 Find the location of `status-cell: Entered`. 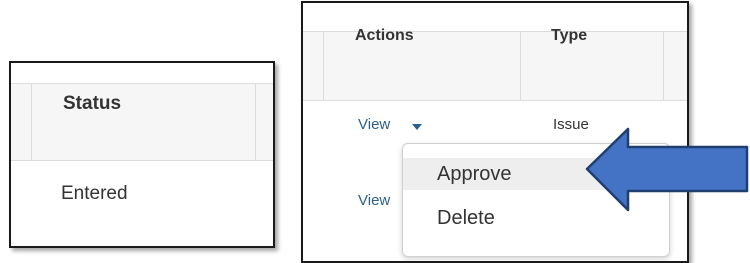

status-cell: Entered is located at coordinates (94, 193).